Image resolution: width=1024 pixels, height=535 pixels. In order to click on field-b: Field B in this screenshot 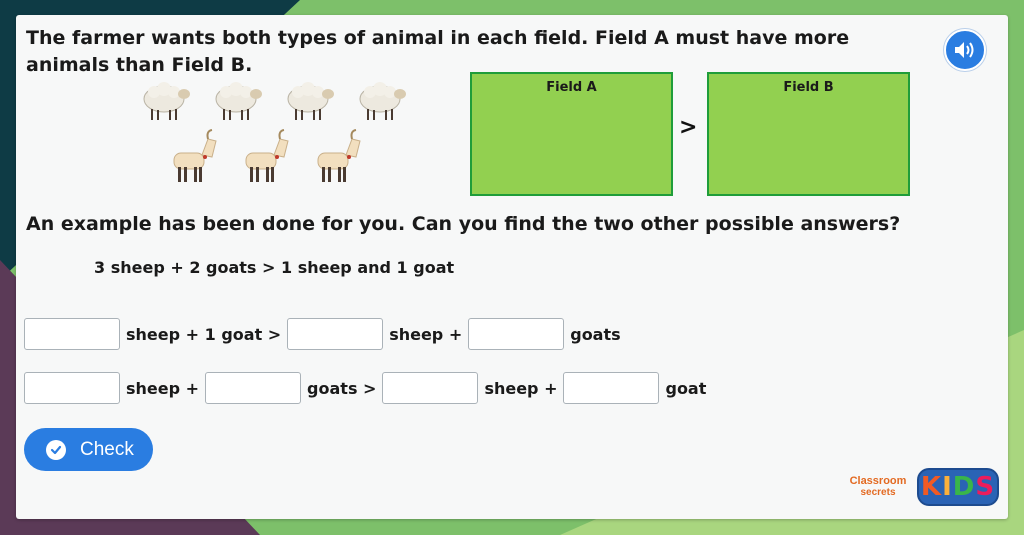, I will do `click(808, 134)`.